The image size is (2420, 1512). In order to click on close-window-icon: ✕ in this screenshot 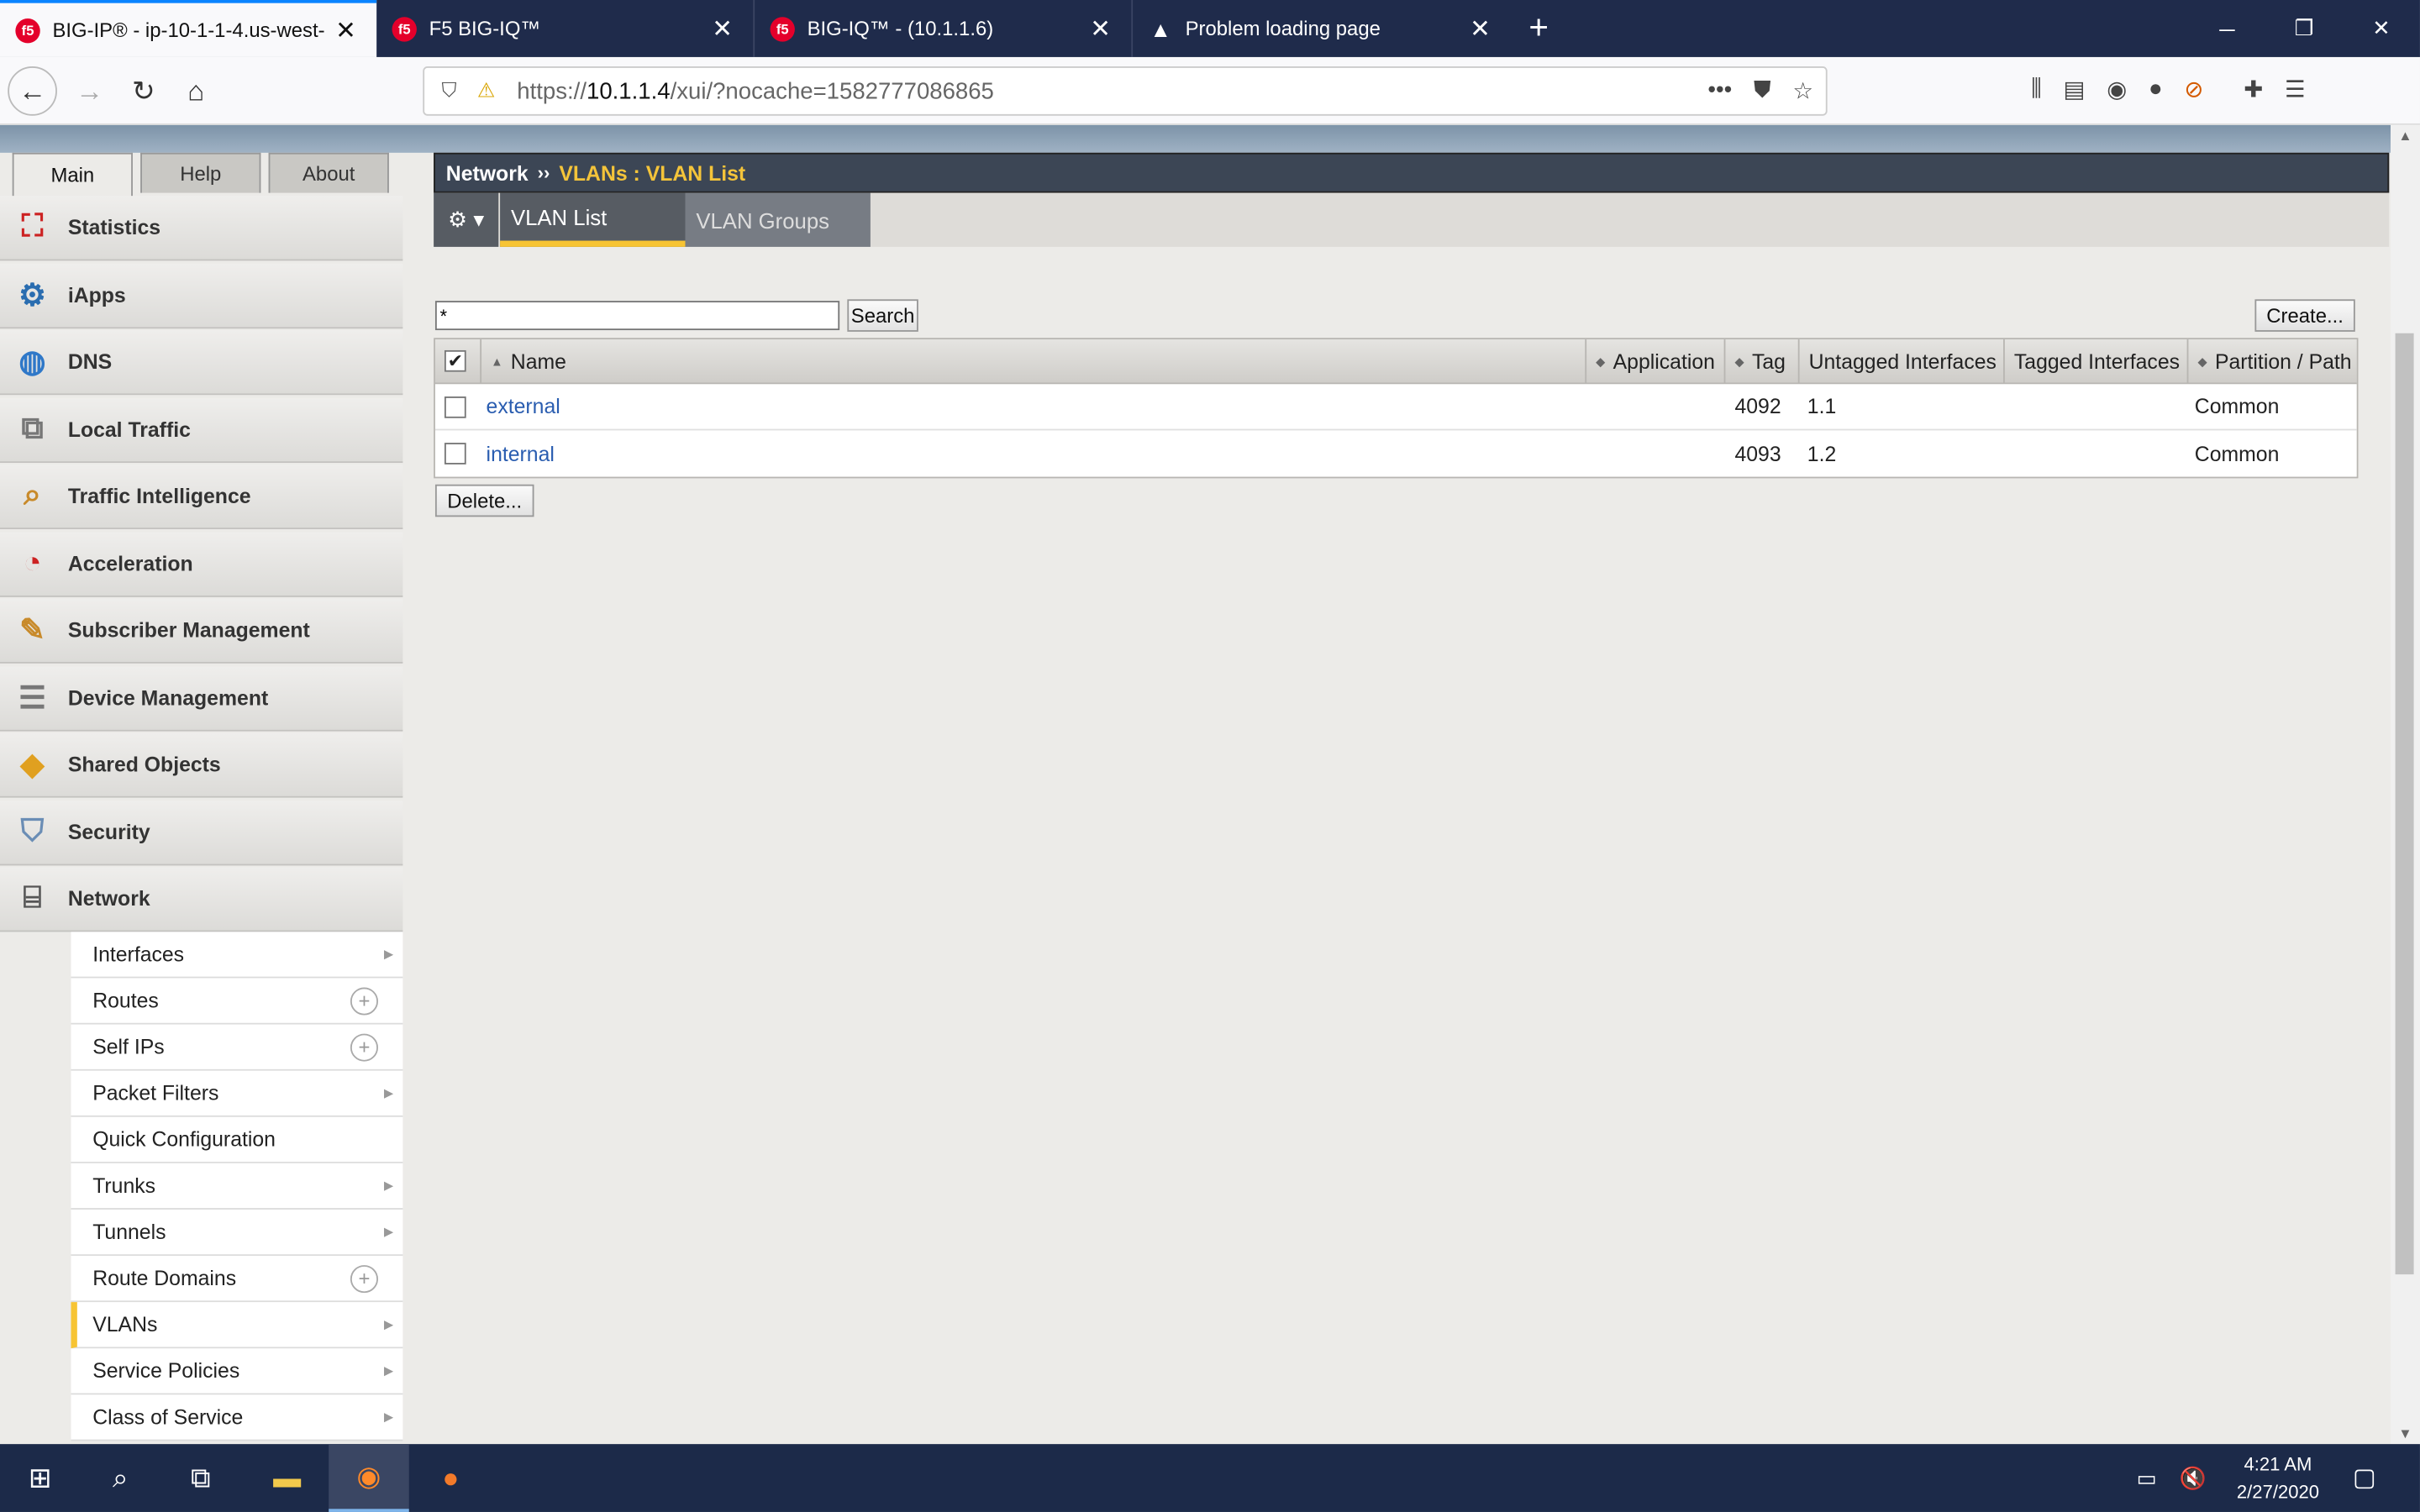, I will do `click(2382, 28)`.